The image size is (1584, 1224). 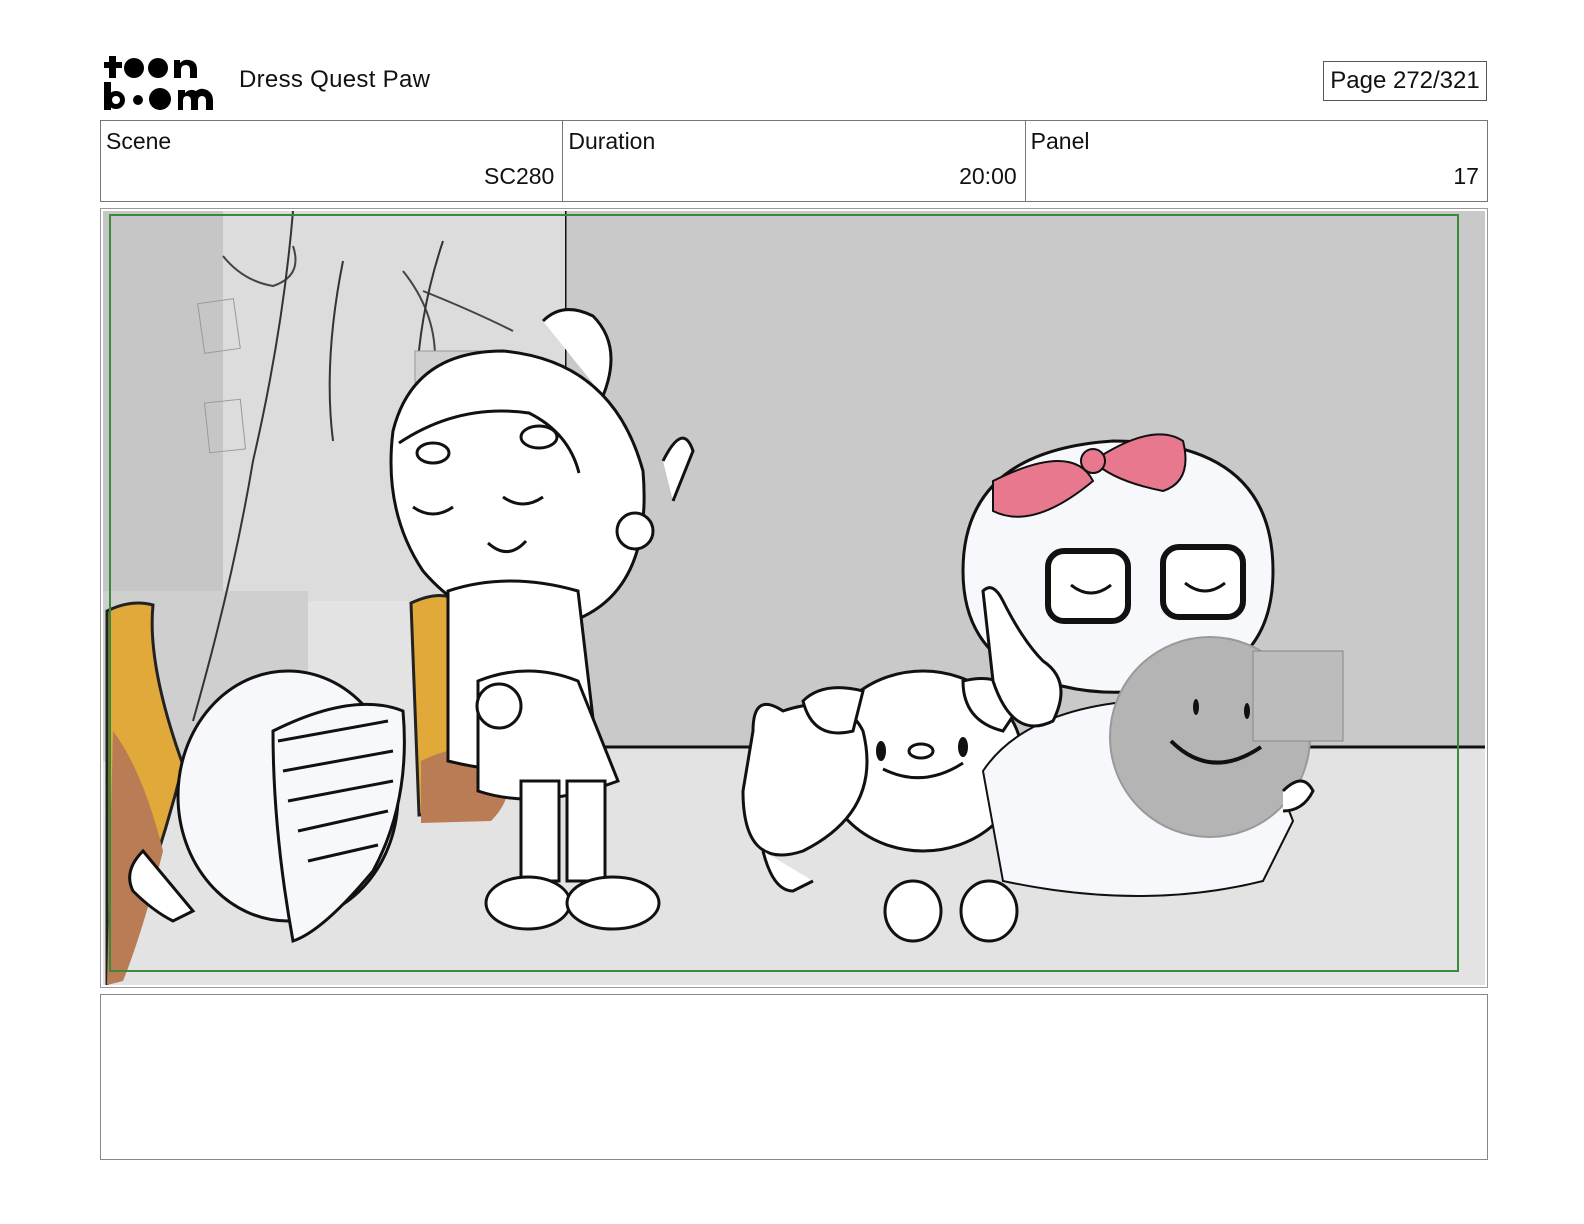 I want to click on duration-value: 20:00, so click(x=988, y=176).